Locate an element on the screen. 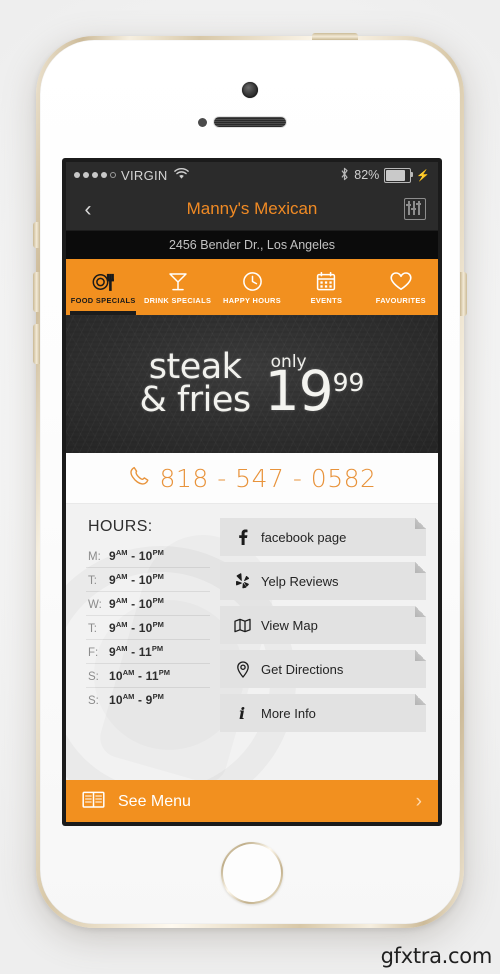 The height and width of the screenshot is (974, 500). carrier-label: VIRGIN is located at coordinates (144, 175).